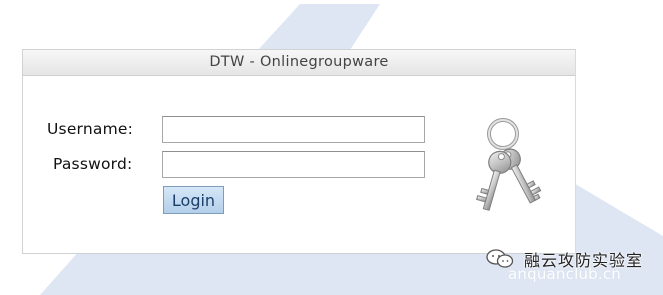 The width and height of the screenshot is (663, 295). Describe the element at coordinates (299, 63) in the screenshot. I see `panel-title: DTW - Onlinegroupware` at that location.